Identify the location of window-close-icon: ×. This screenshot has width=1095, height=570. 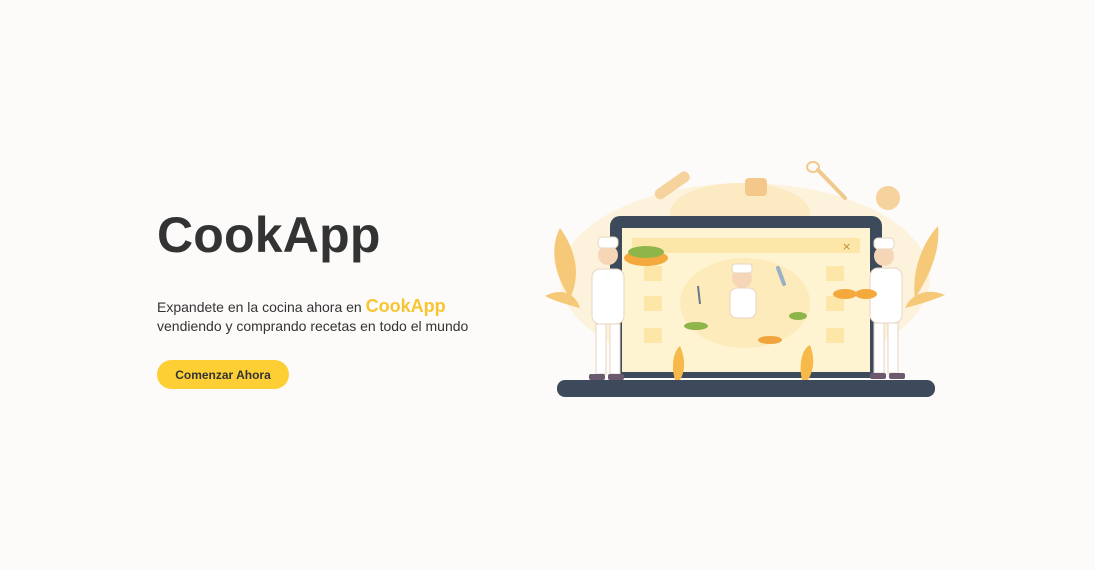
(846, 246).